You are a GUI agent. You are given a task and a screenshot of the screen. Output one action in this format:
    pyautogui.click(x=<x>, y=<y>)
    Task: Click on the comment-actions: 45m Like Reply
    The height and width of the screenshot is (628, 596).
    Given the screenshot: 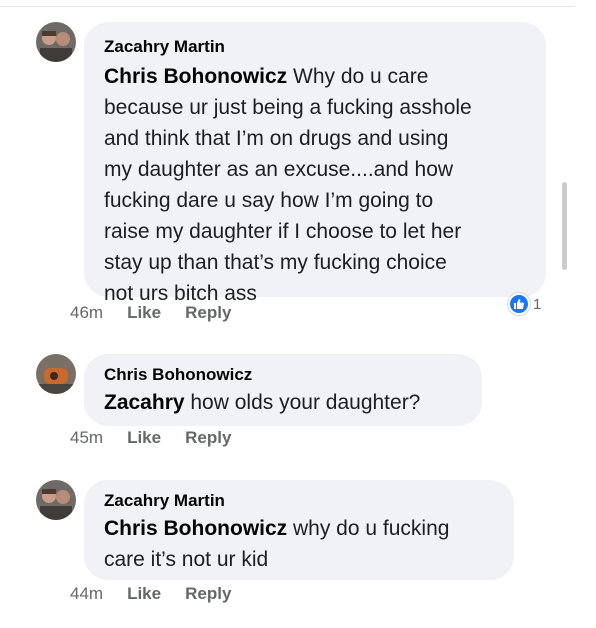 What is the action you would take?
    pyautogui.click(x=150, y=438)
    